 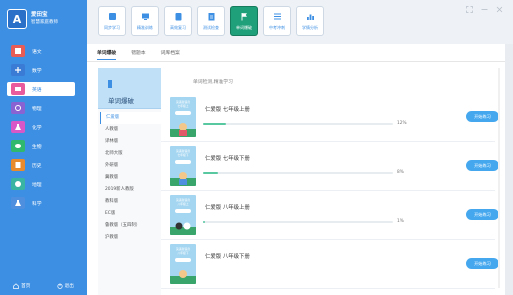 What do you see at coordinates (107, 54) in the screenshot?
I see `tab-word-blast: 单词爆破` at bounding box center [107, 54].